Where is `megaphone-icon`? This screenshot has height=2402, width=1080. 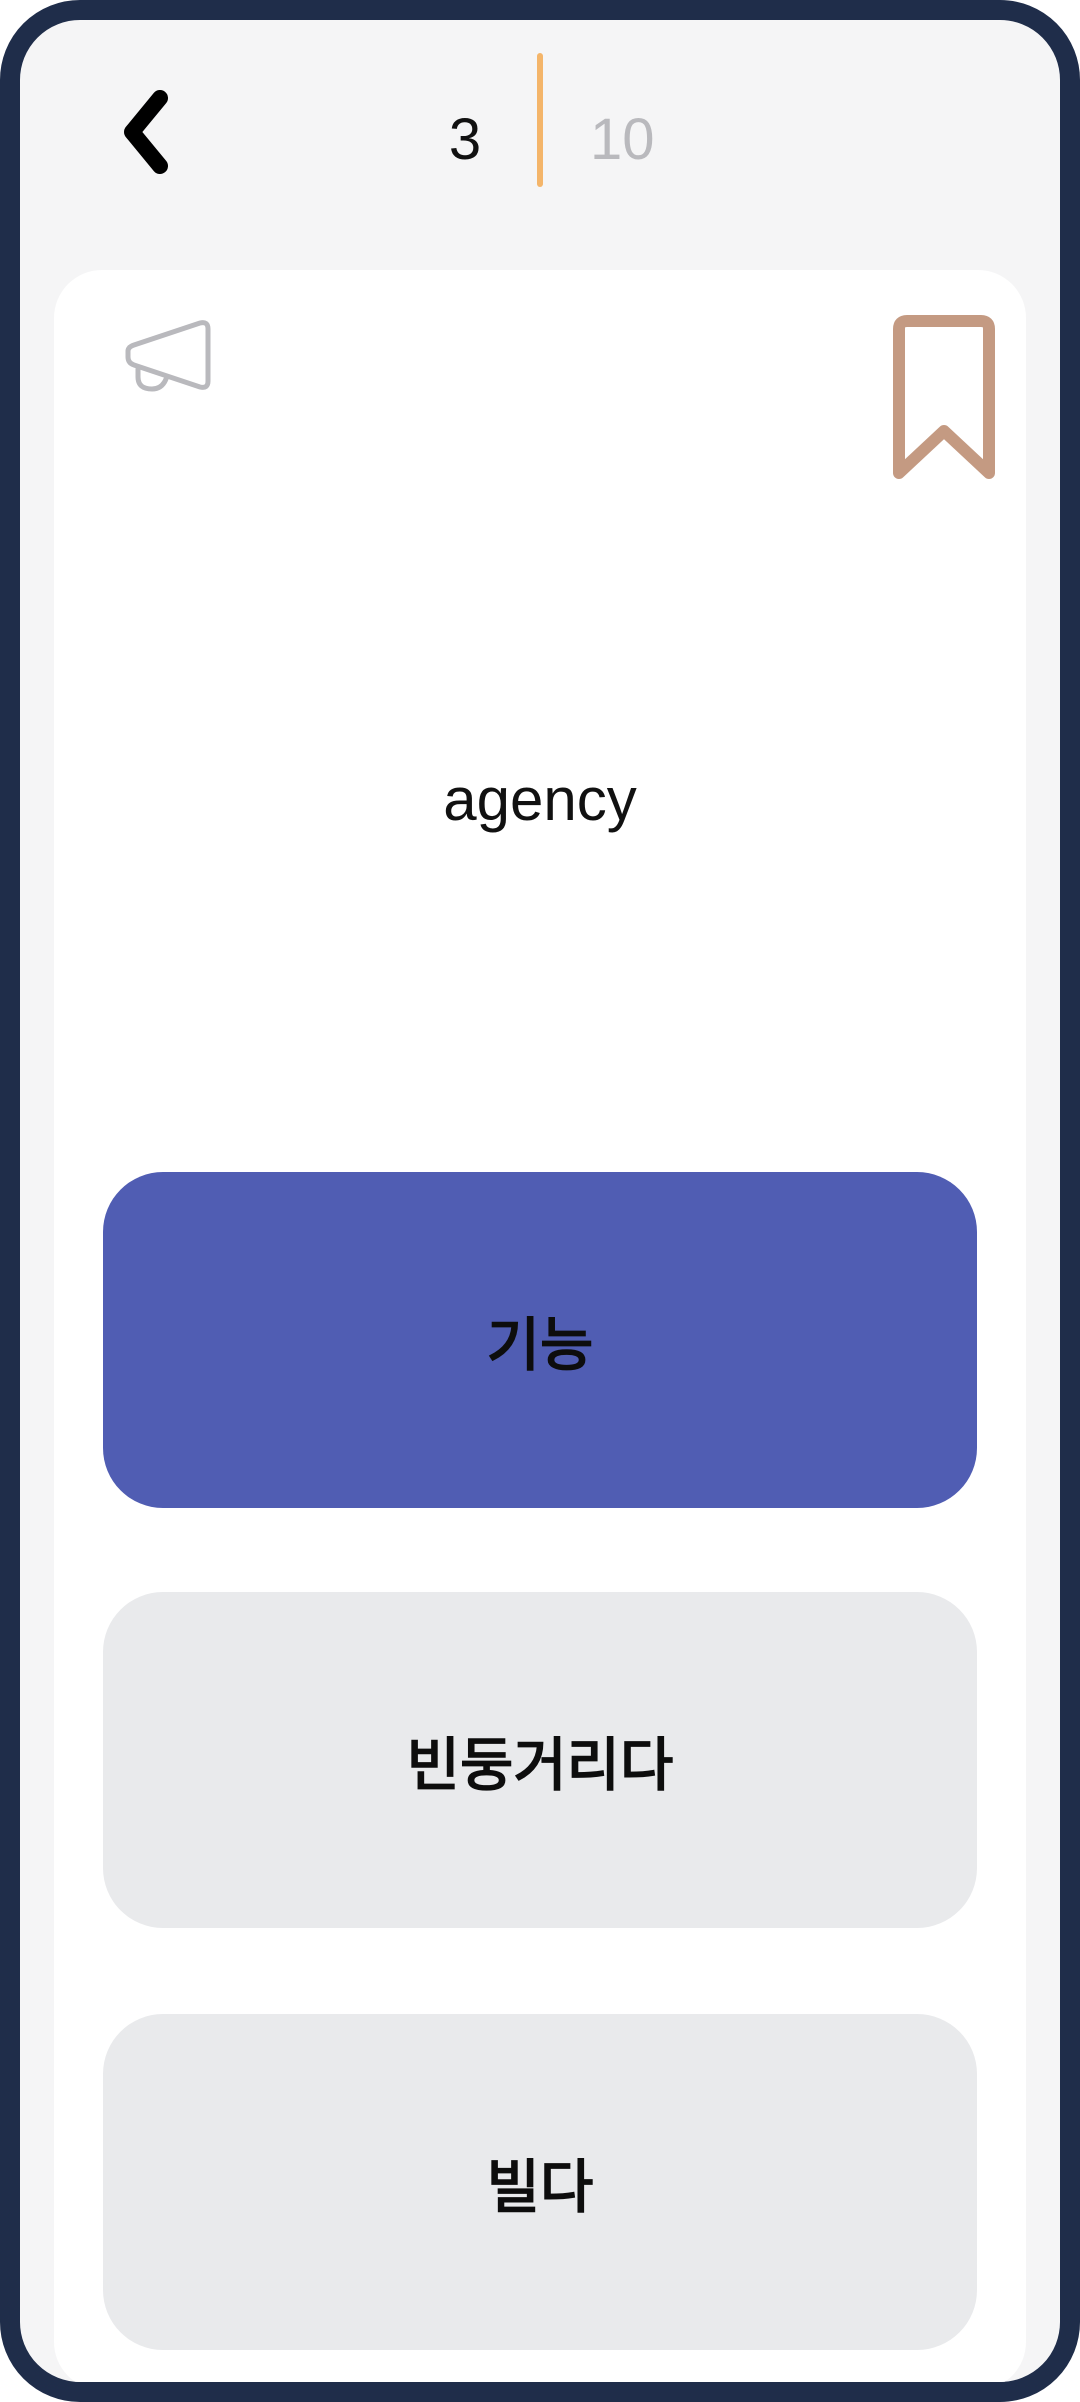
megaphone-icon is located at coordinates (168, 356).